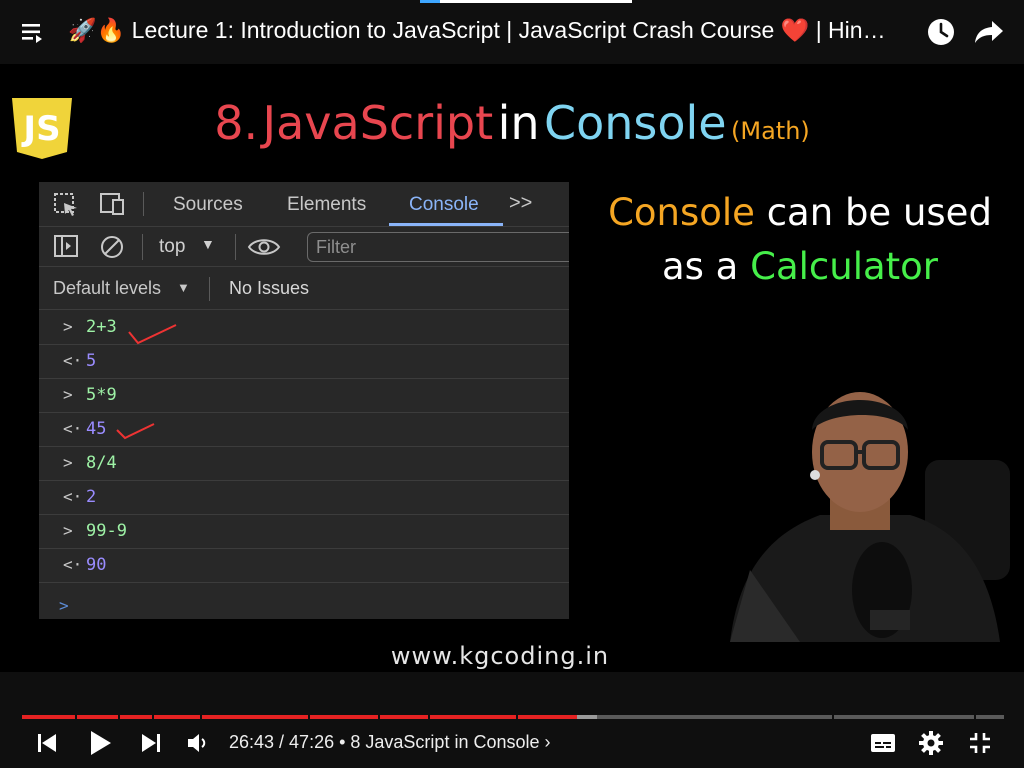  I want to click on heading-in: in, so click(518, 123).